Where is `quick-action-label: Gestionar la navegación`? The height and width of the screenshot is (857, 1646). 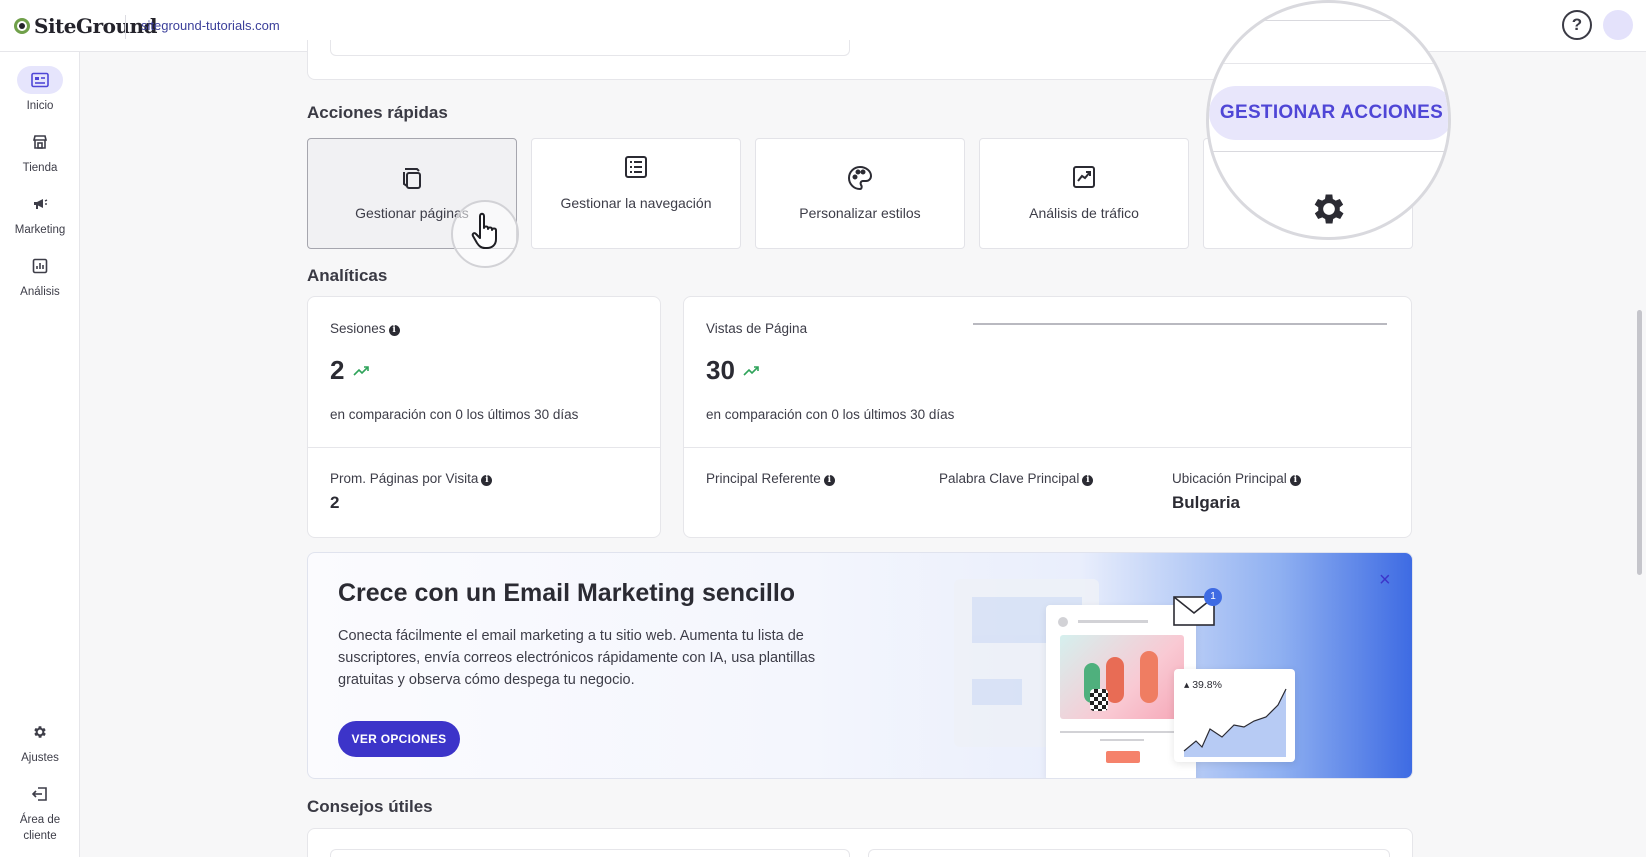
quick-action-label: Gestionar la navegación is located at coordinates (636, 203).